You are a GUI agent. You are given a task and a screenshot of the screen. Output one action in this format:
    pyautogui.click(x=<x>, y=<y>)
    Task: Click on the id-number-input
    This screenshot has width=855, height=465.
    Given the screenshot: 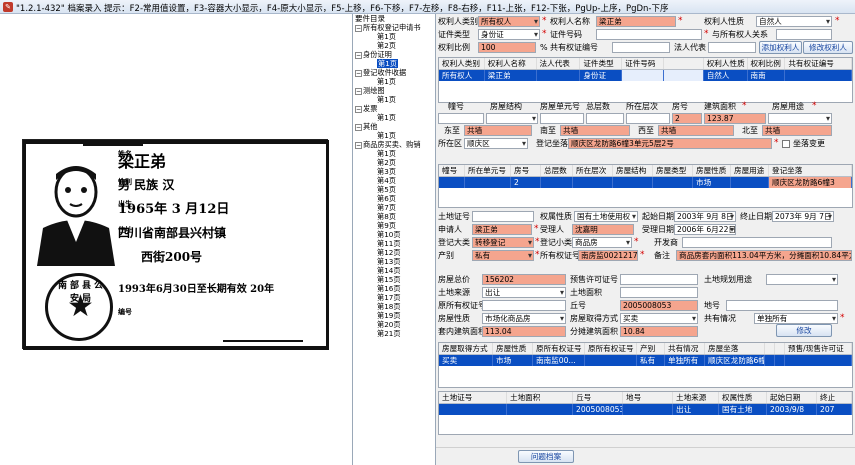 What is the action you would take?
    pyautogui.click(x=649, y=34)
    